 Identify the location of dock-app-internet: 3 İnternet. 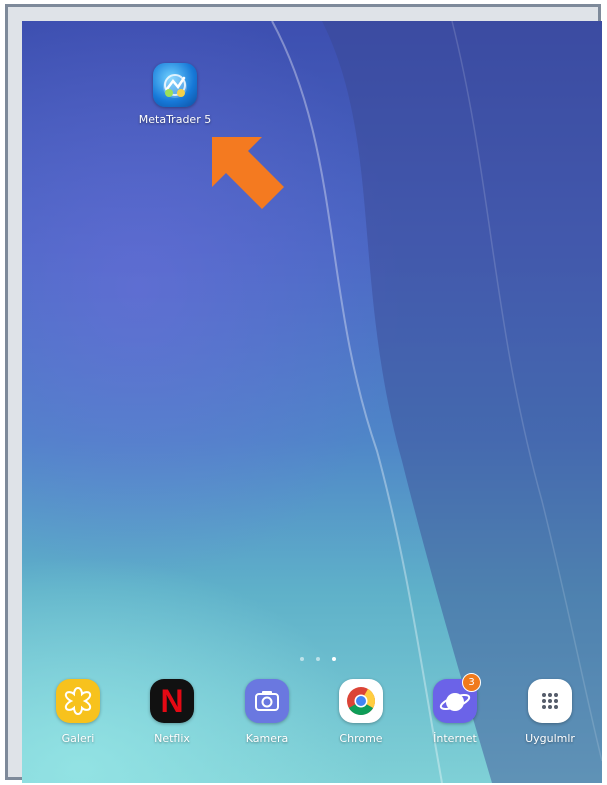
(455, 709).